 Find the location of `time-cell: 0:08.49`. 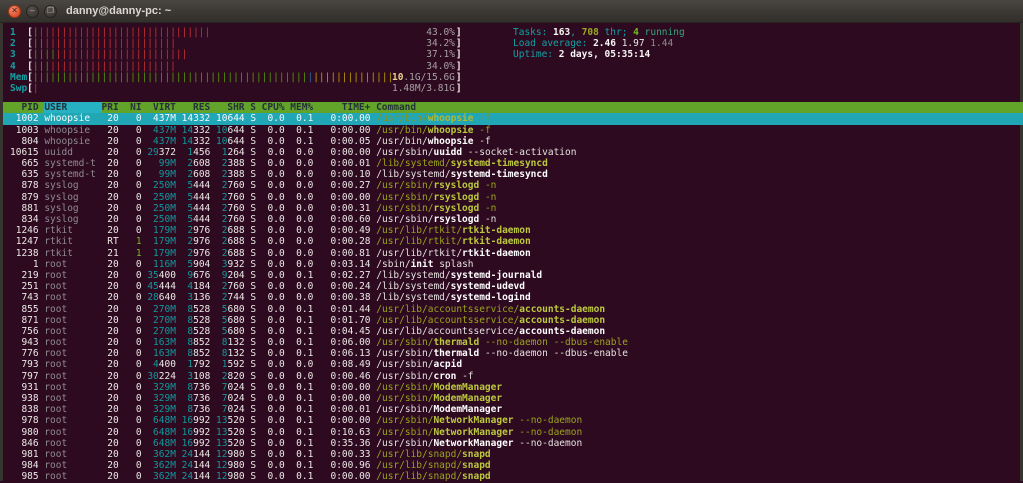

time-cell: 0:08.49 is located at coordinates (348, 365).